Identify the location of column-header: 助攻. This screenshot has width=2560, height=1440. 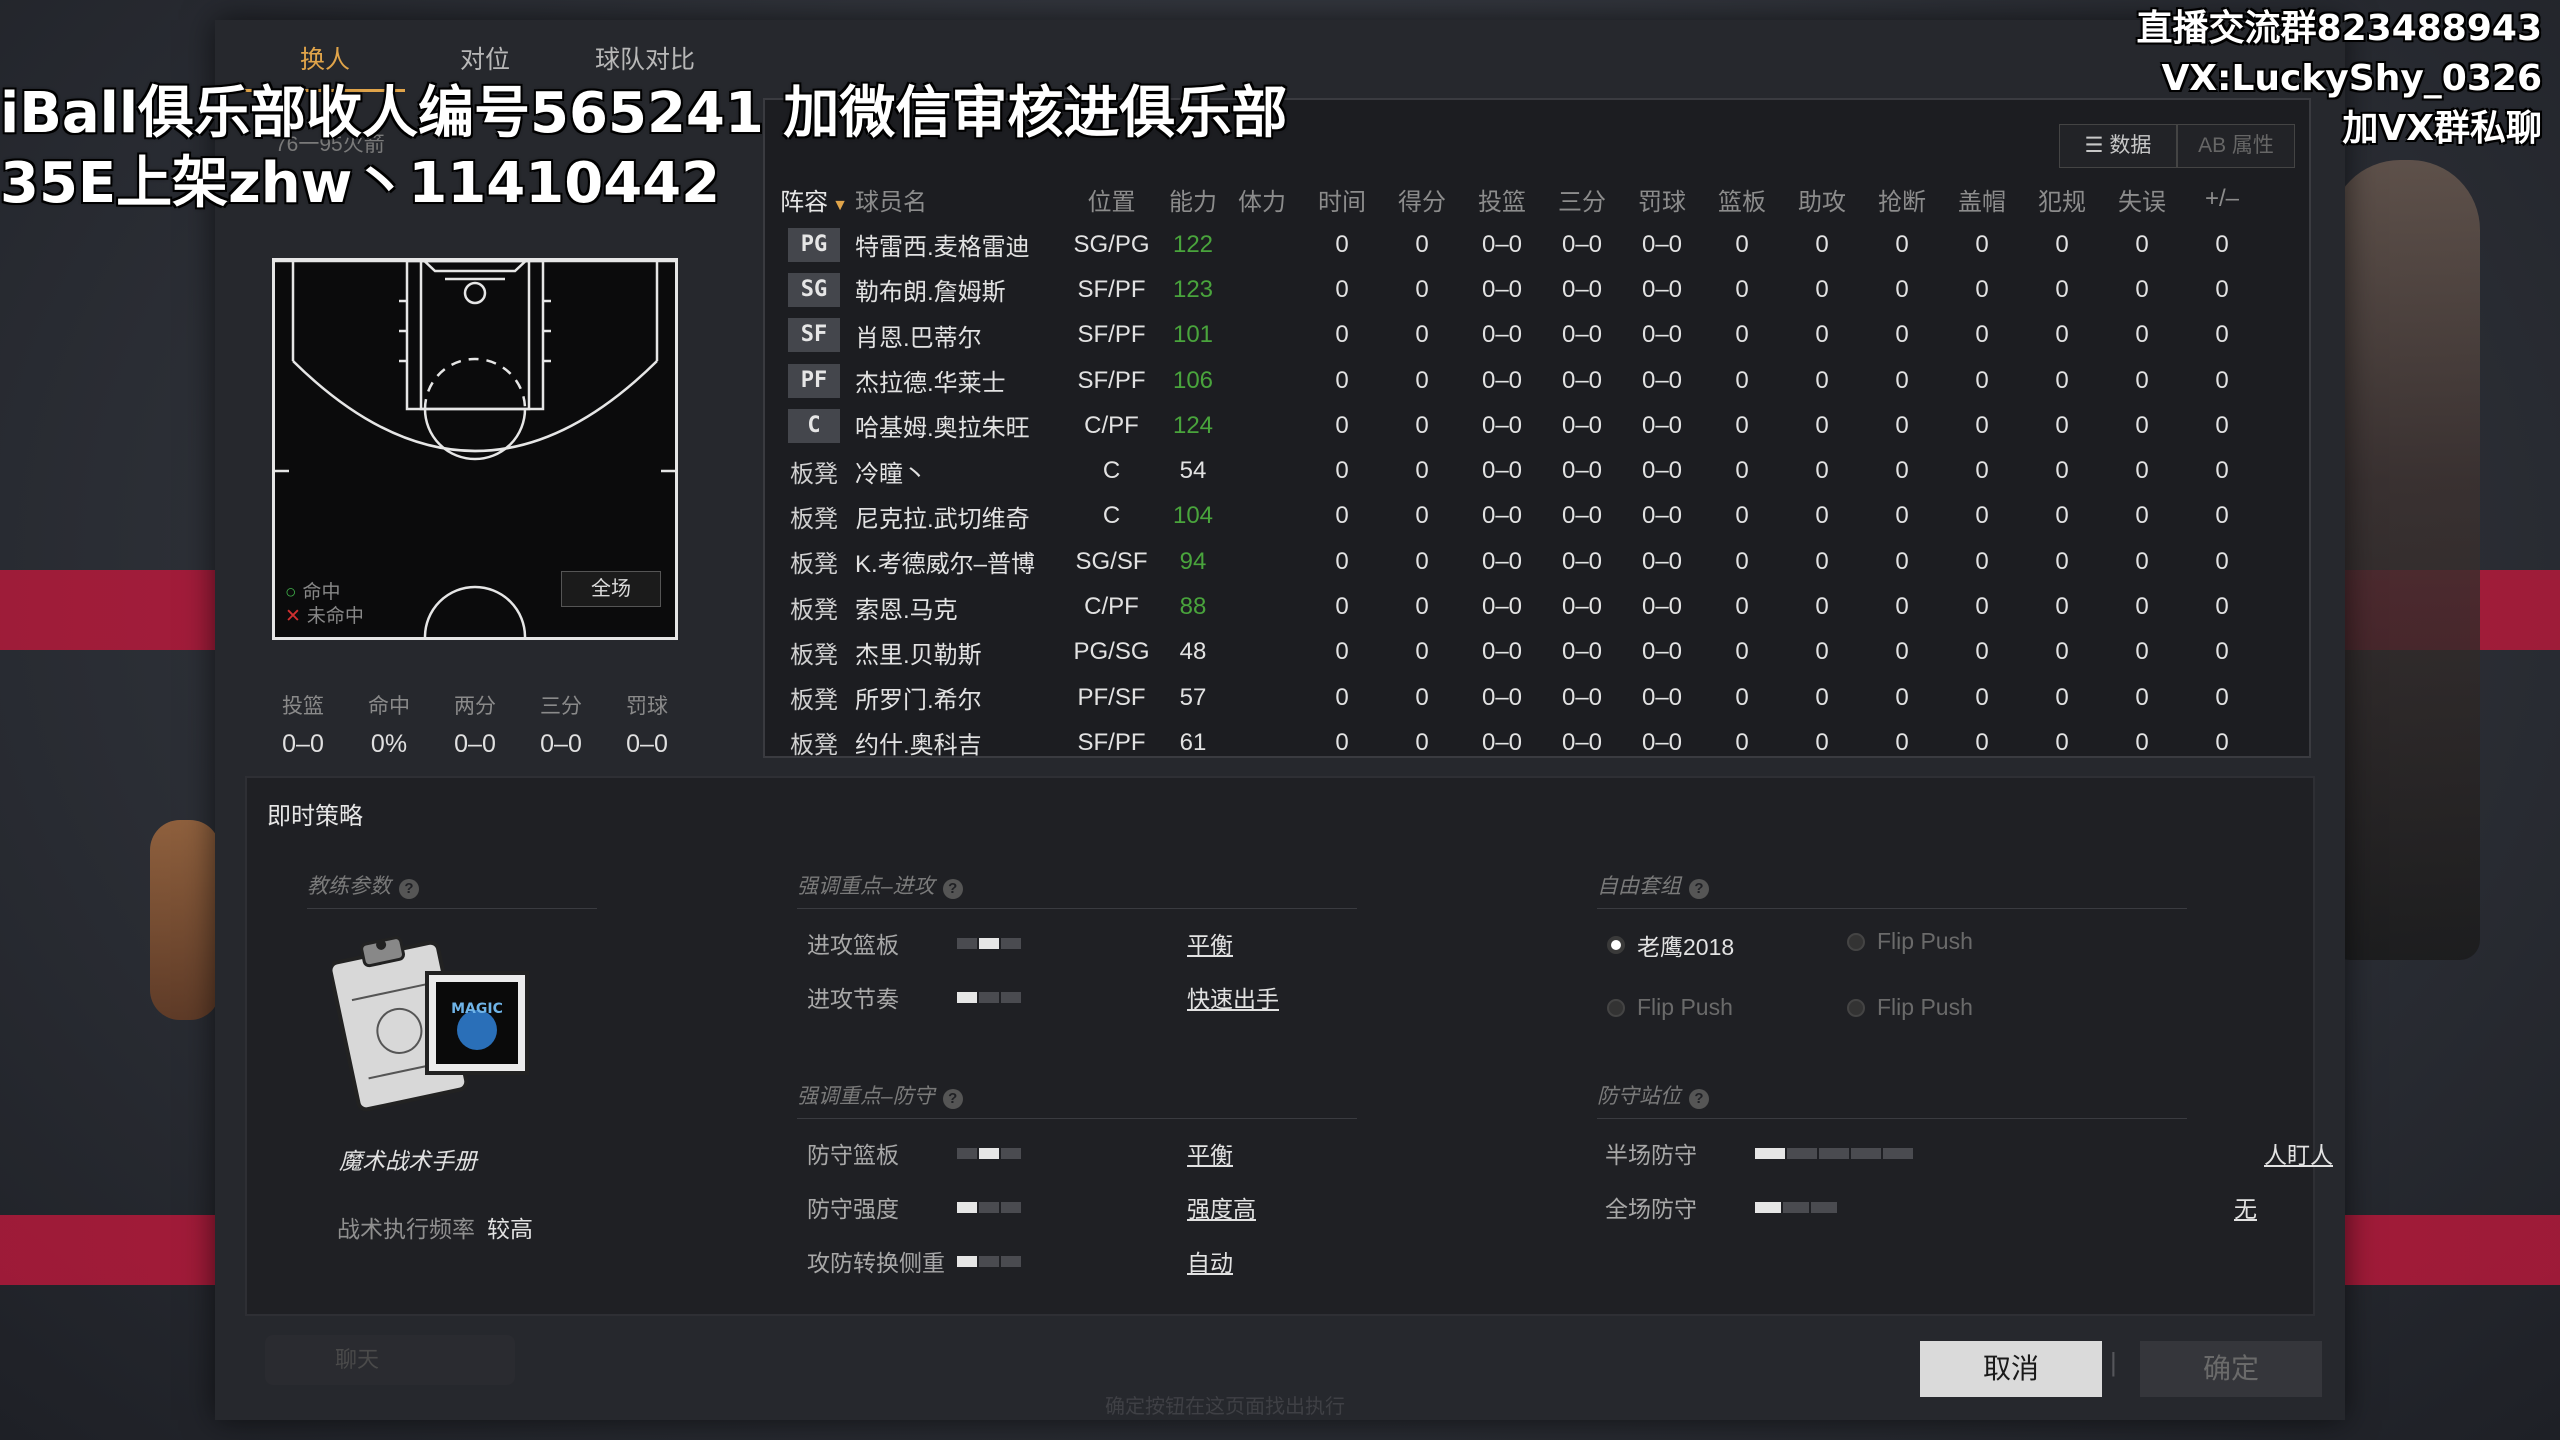
(1822, 199).